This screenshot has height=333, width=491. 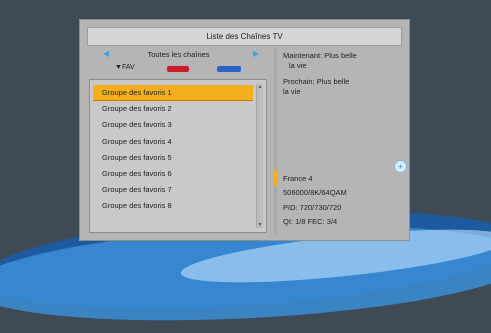 I want to click on channel-name: France 4, so click(x=298, y=178).